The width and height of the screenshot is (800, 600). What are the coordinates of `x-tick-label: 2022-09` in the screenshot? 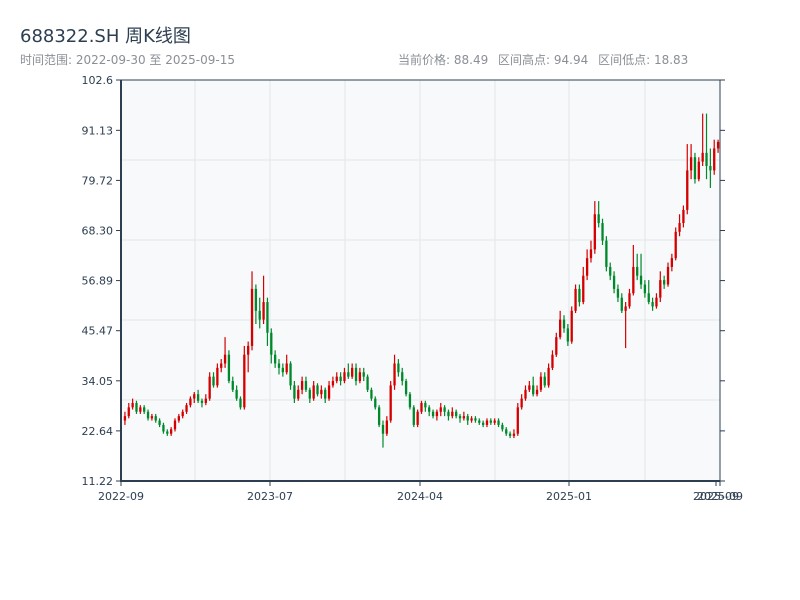 It's located at (121, 496).